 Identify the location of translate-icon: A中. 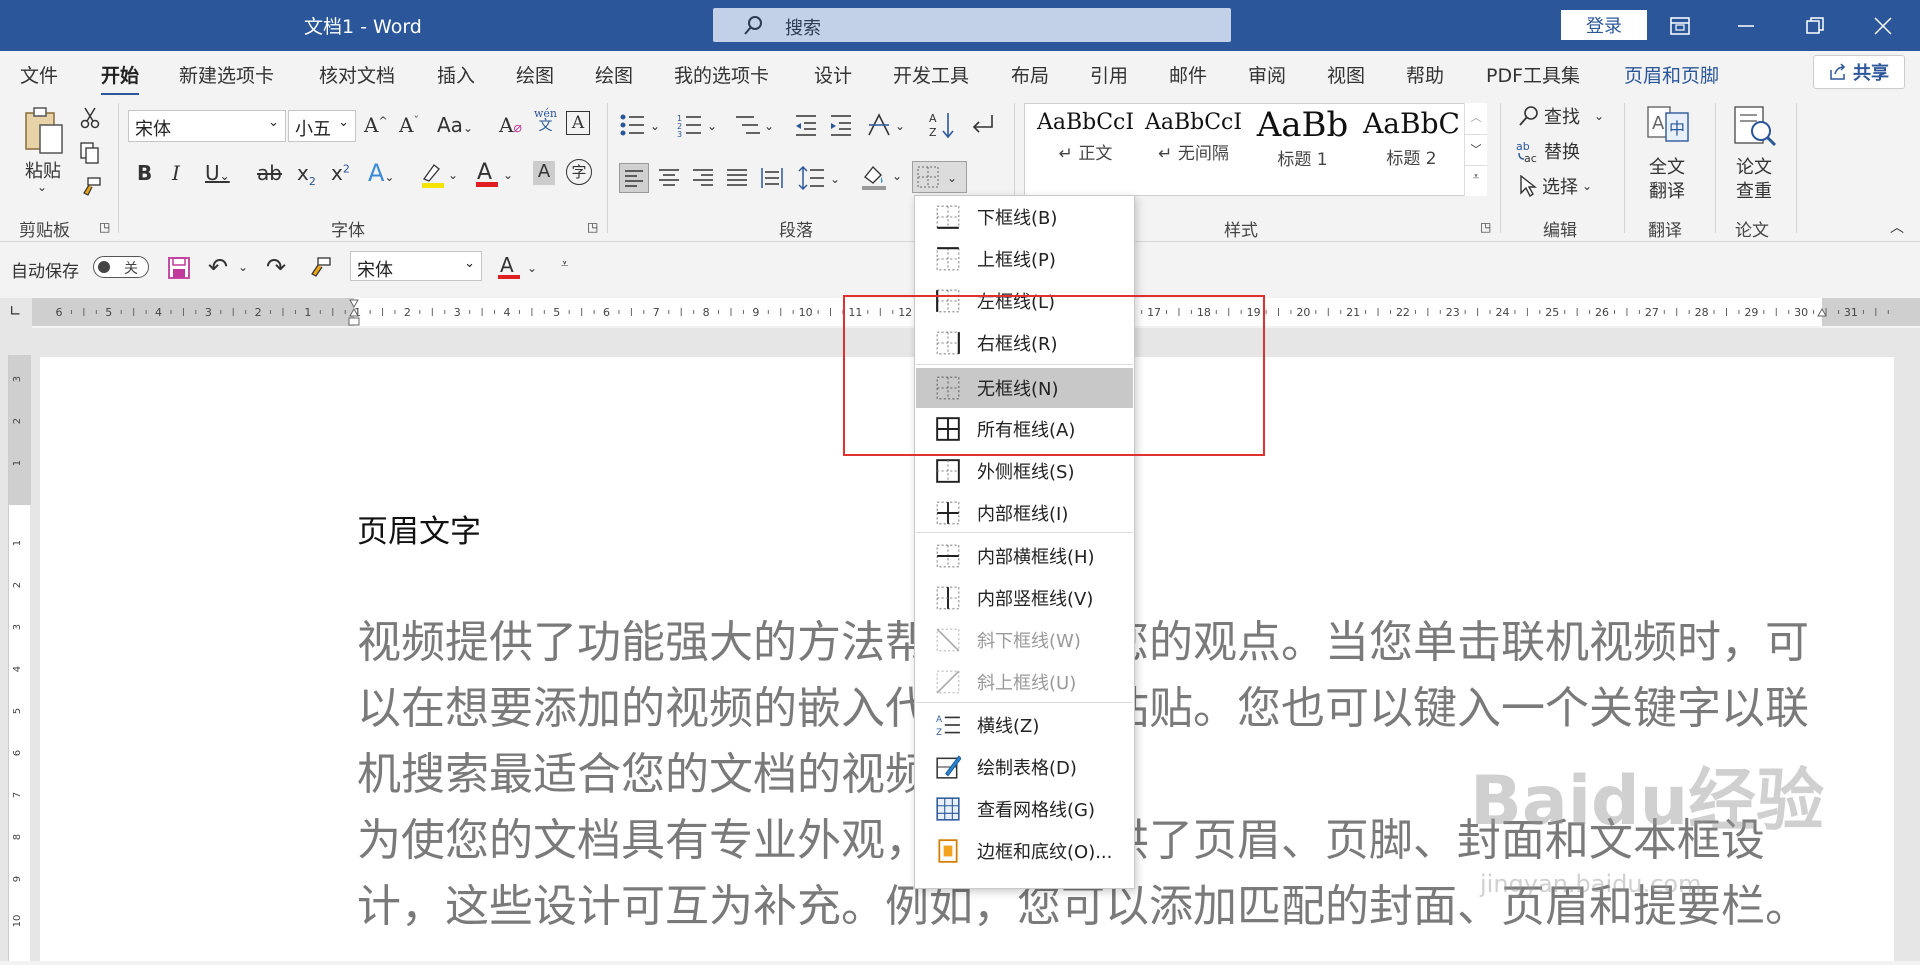
(1669, 127).